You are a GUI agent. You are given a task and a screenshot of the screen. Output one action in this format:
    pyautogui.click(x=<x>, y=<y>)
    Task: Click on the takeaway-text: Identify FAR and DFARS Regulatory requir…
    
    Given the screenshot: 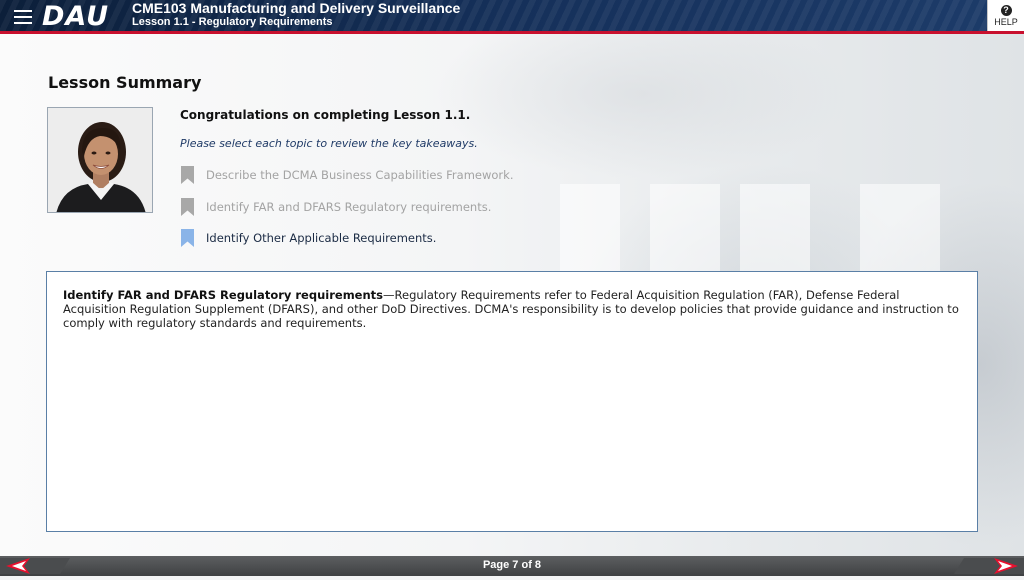 What is the action you would take?
    pyautogui.click(x=512, y=309)
    